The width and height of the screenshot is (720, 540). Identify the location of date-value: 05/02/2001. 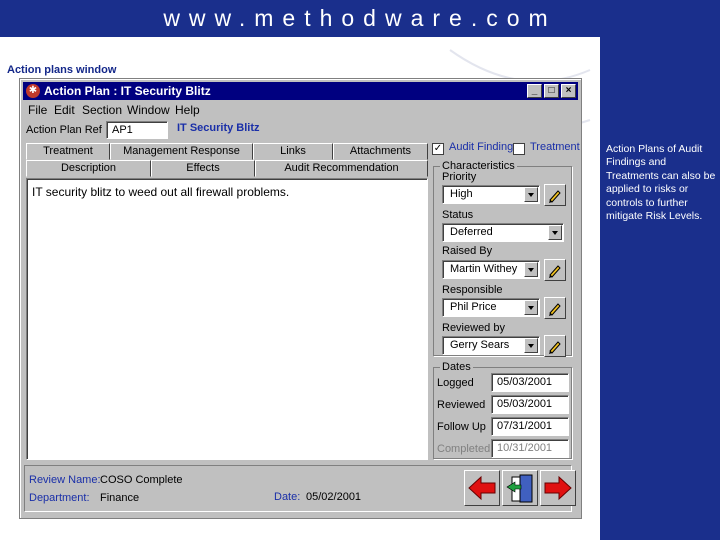
(334, 497).